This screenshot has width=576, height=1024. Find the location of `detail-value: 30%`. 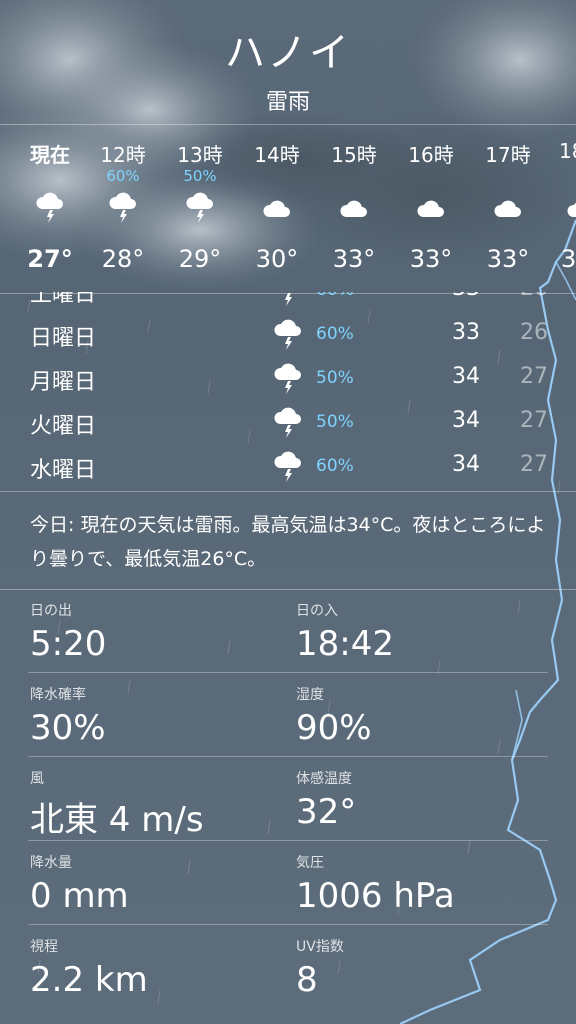

detail-value: 30% is located at coordinates (68, 728).